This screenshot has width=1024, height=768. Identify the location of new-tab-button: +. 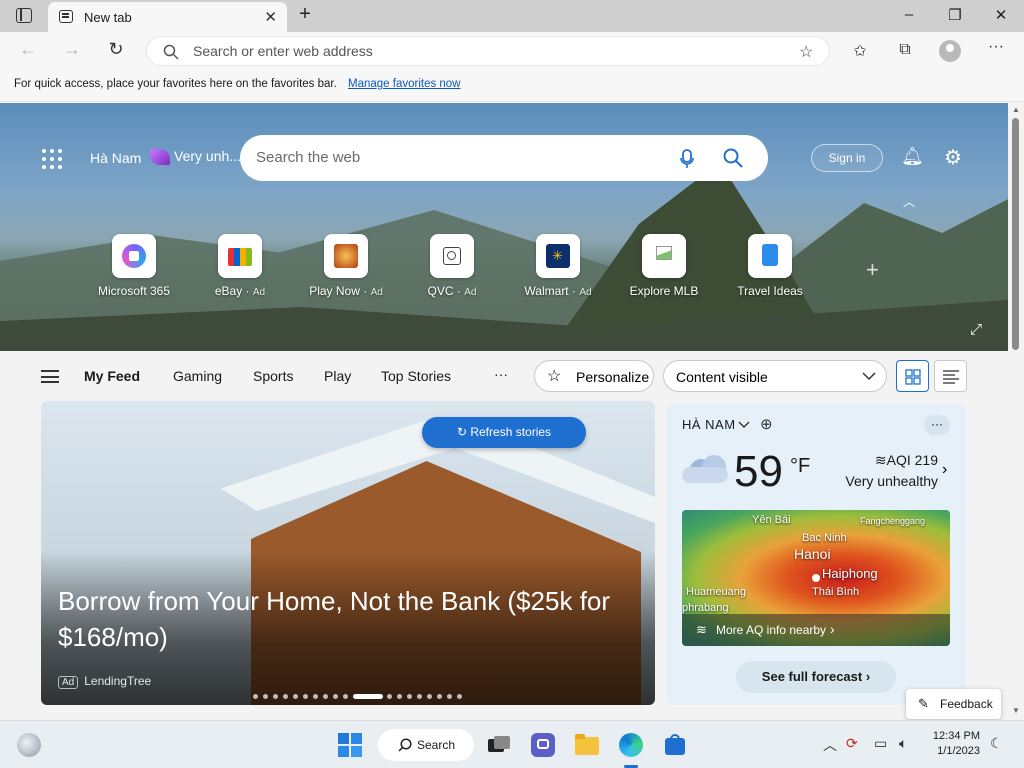
(305, 14).